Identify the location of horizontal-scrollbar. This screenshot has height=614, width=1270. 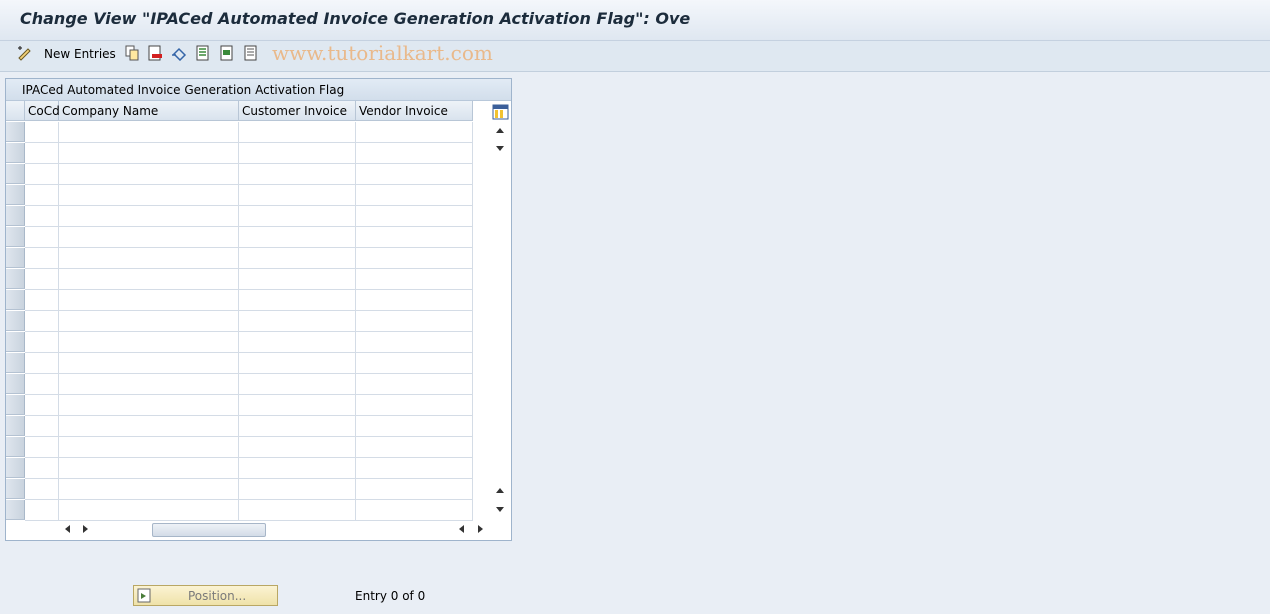
(275, 529).